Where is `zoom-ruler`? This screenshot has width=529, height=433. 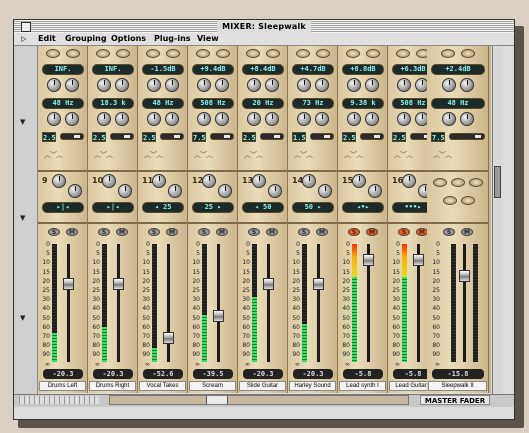
zoom-ruler is located at coordinates (59, 400).